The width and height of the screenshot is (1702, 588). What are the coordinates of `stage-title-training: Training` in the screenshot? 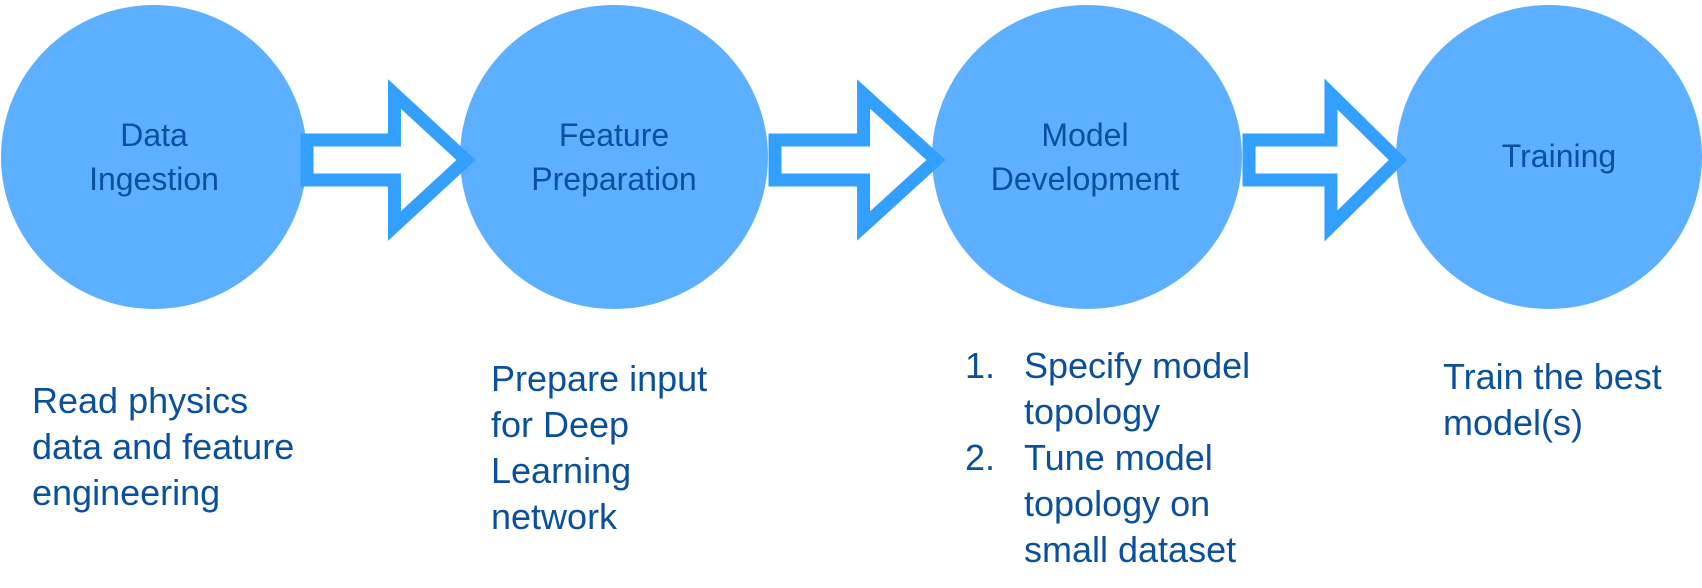 It's located at (1559, 156).